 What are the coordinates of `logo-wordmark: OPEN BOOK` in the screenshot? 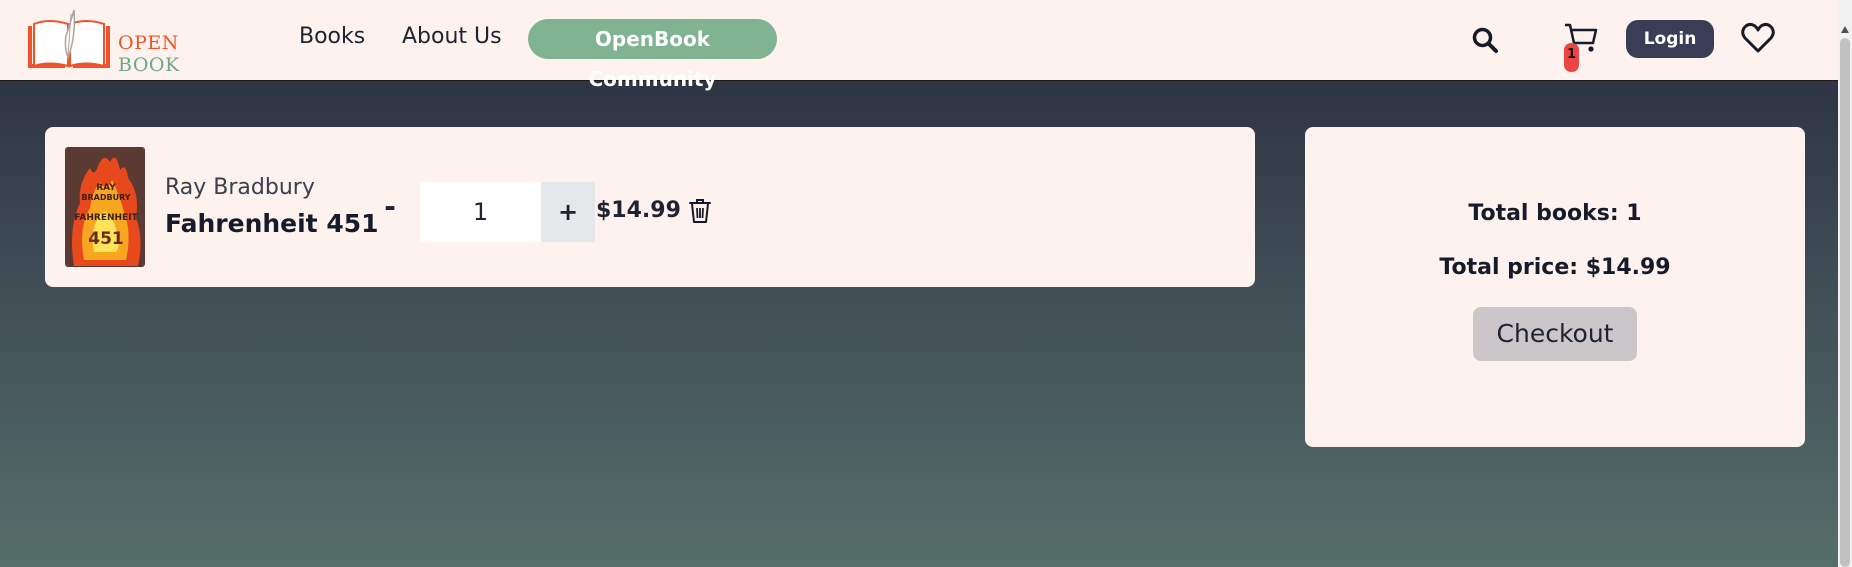 It's located at (181, 54).